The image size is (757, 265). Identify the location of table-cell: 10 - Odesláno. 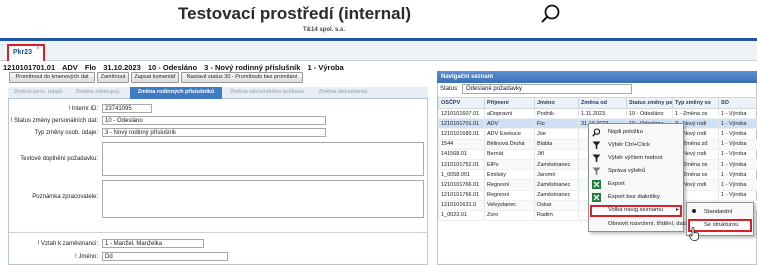
(649, 114).